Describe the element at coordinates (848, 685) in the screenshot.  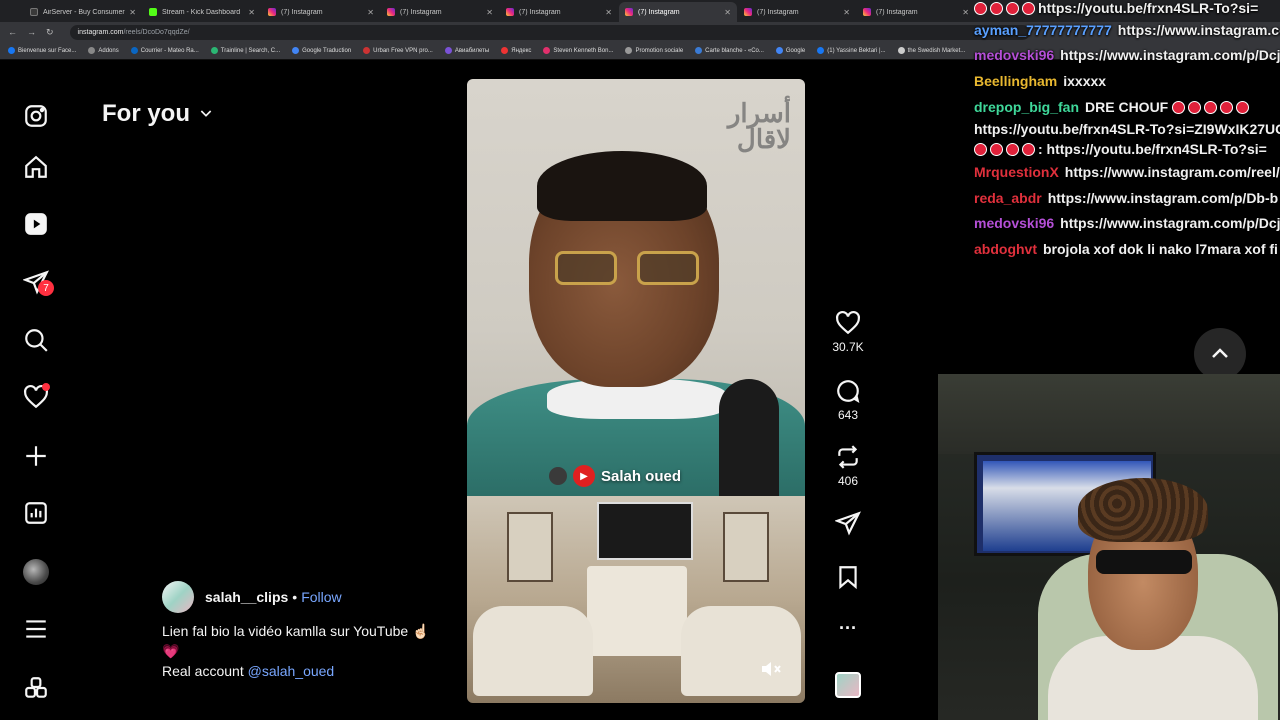
I see `original-audio-thumbnail` at that location.